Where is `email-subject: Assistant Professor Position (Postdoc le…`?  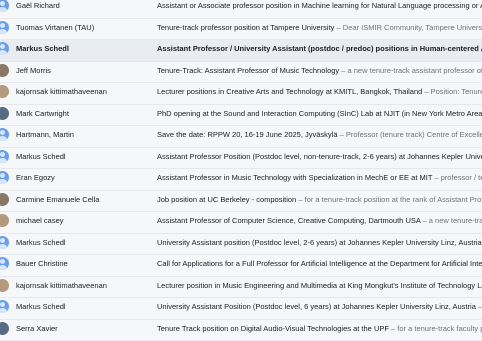 email-subject: Assistant Professor Position (Postdoc le… is located at coordinates (319, 156).